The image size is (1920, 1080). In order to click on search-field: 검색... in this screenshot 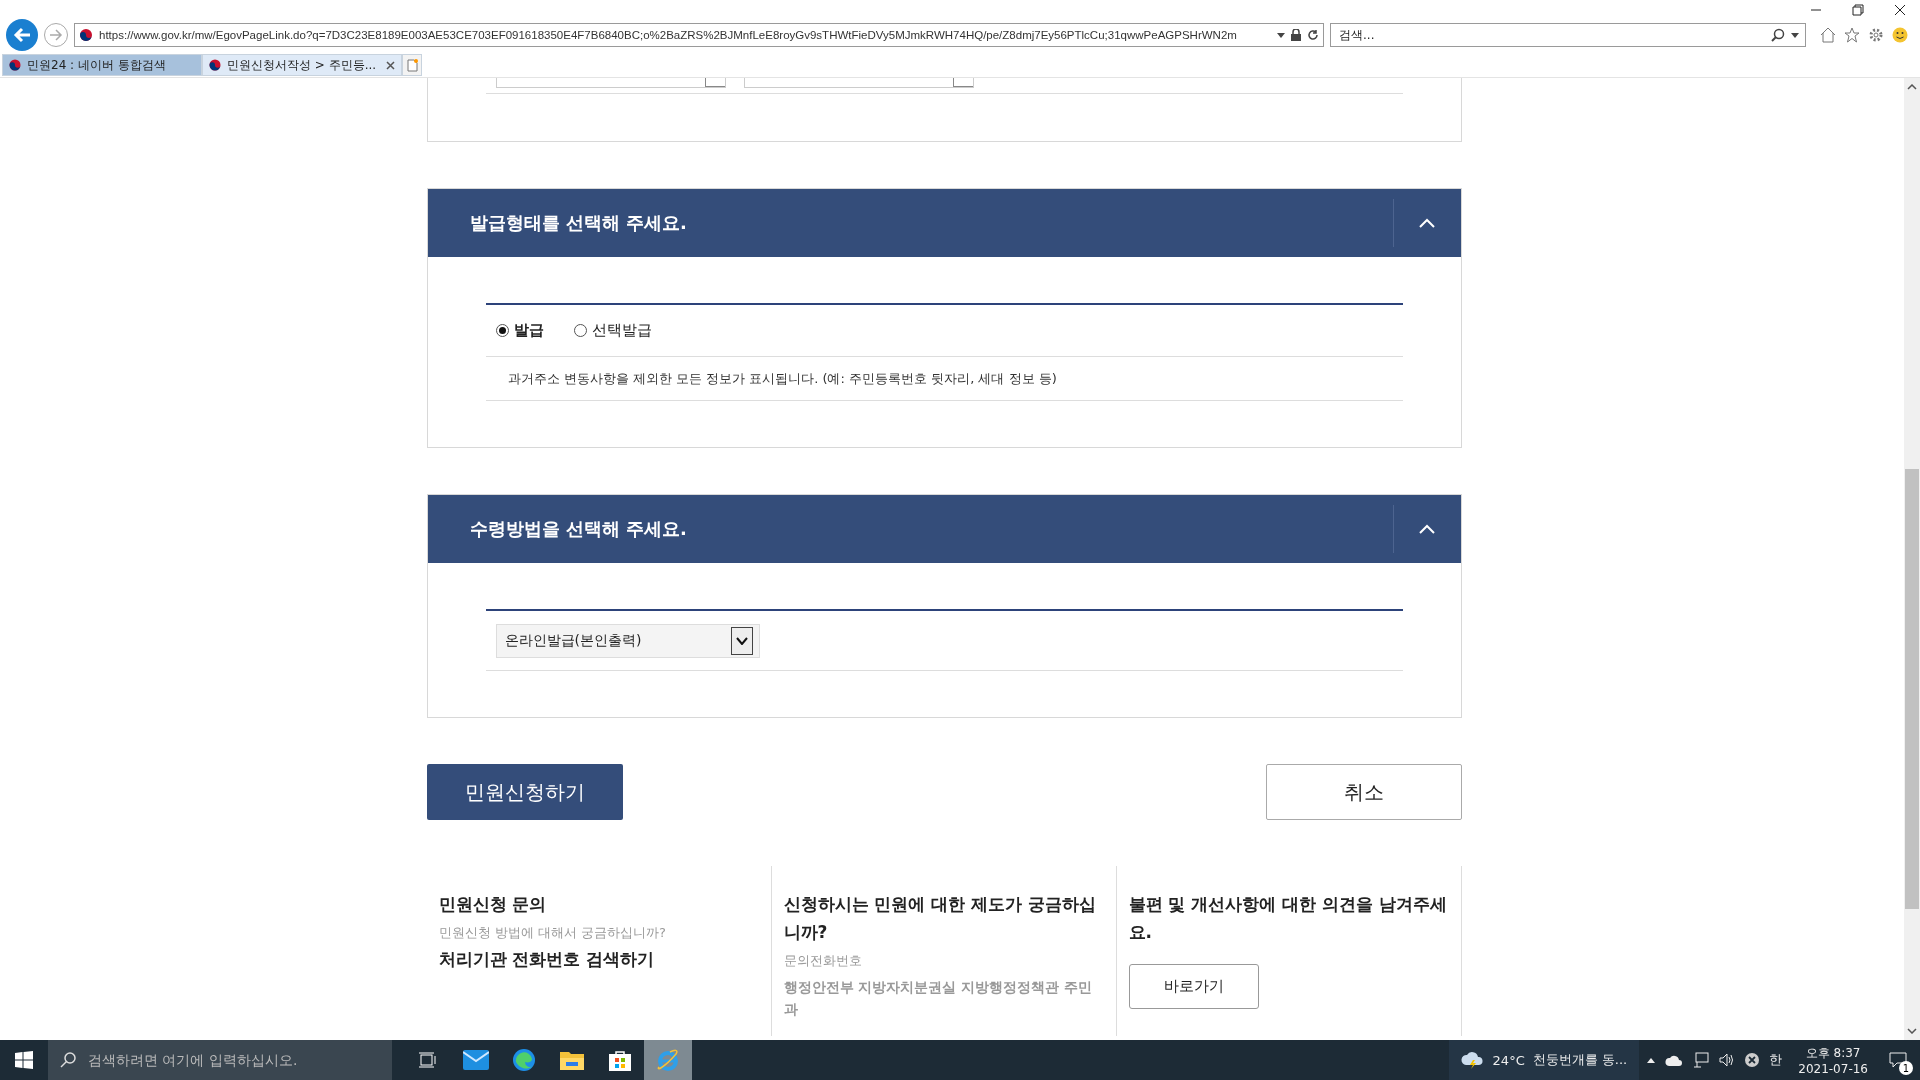, I will do `click(1568, 35)`.